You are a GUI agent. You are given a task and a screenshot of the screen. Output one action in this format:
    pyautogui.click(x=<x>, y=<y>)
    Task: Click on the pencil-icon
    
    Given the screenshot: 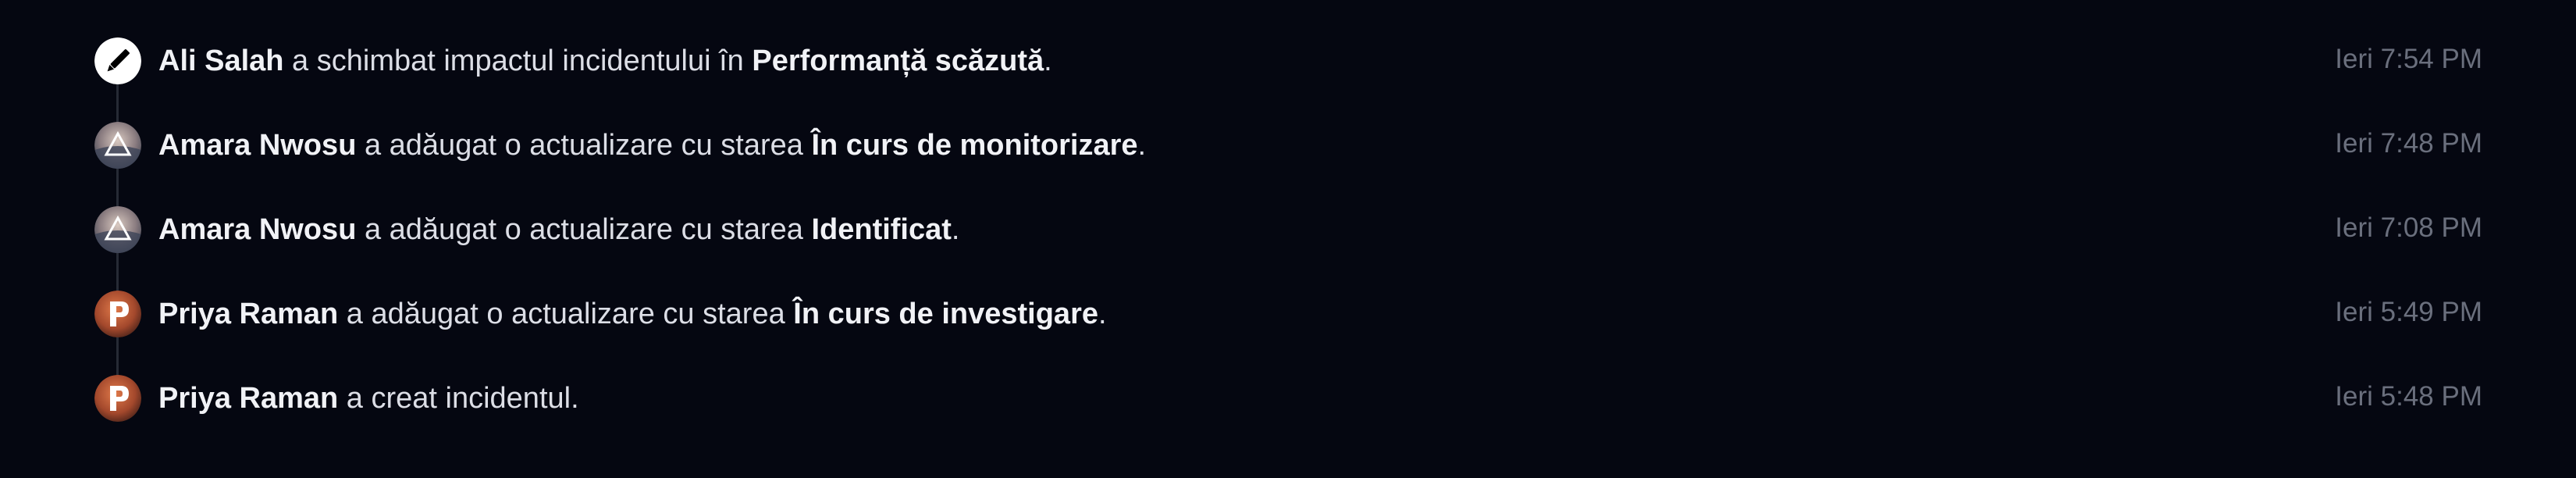 What is the action you would take?
    pyautogui.click(x=117, y=60)
    